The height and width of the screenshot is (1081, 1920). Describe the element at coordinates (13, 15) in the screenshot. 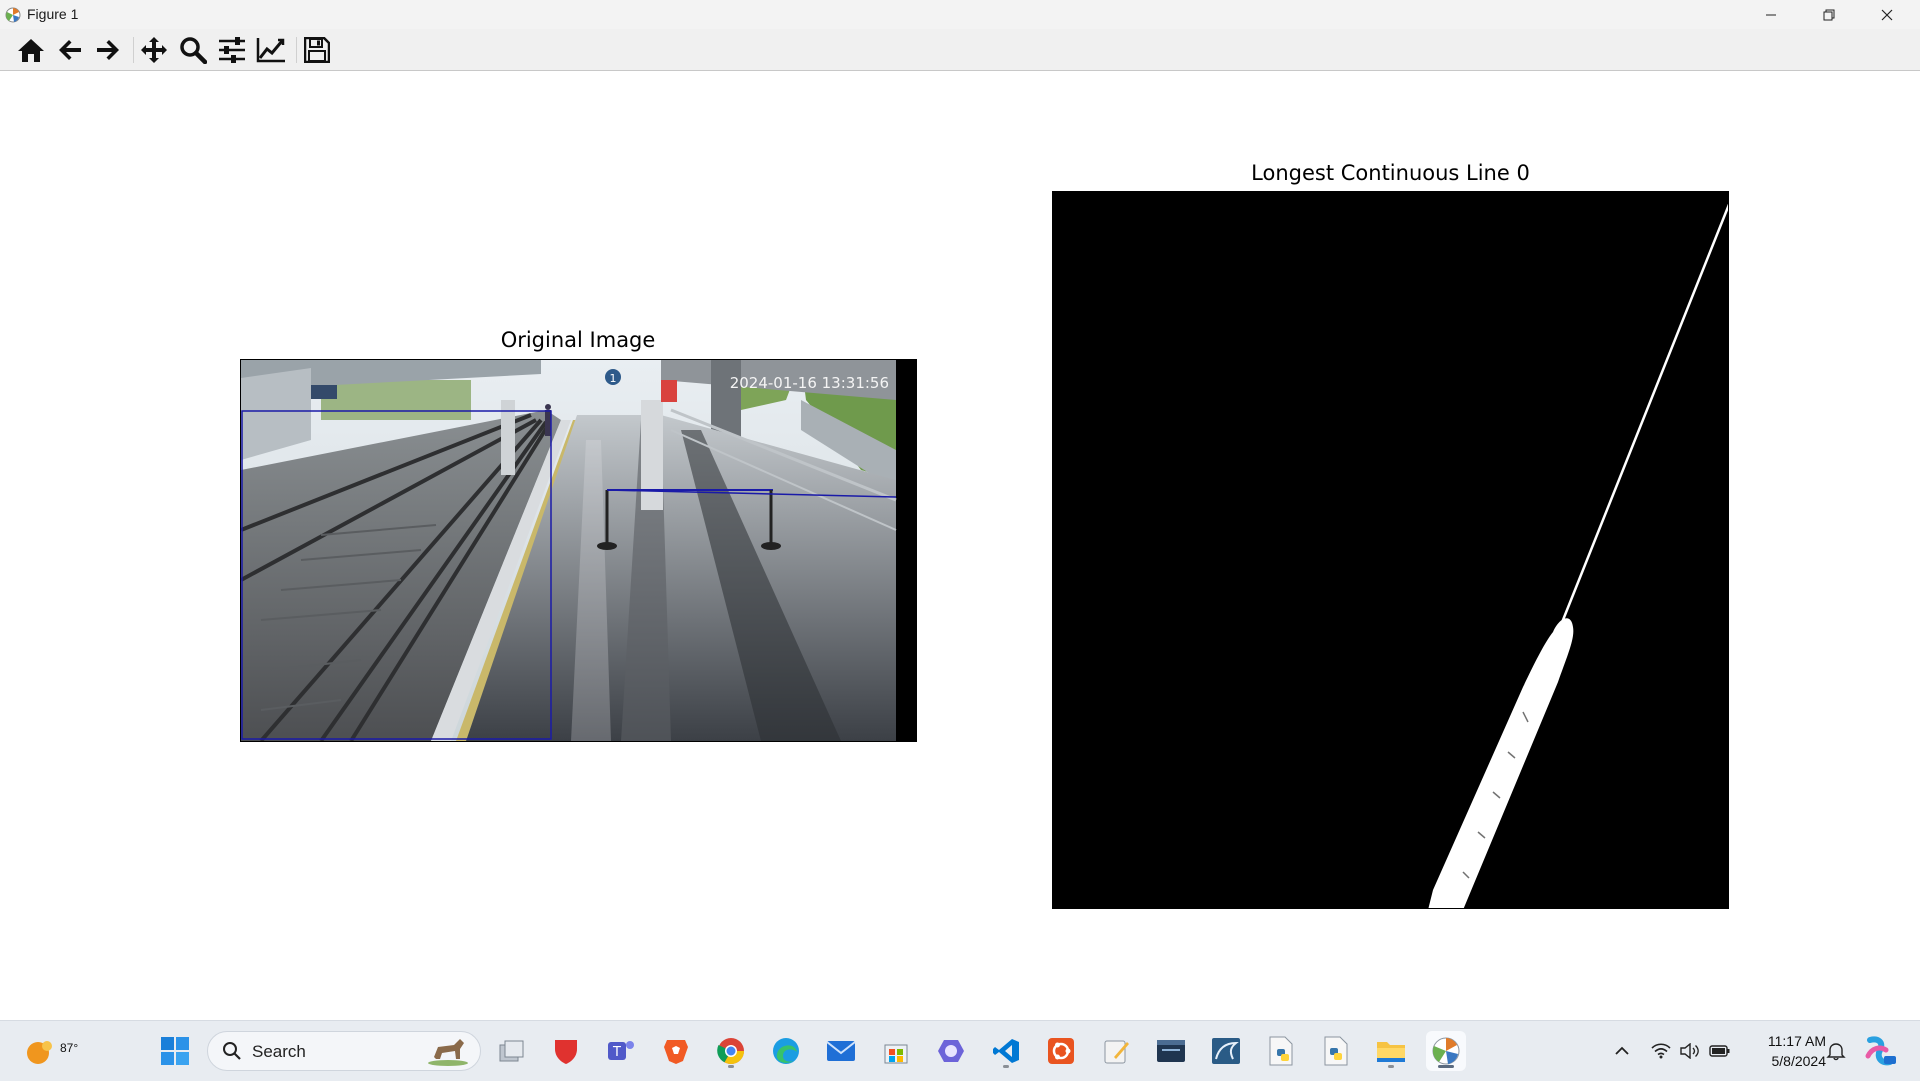

I see `matplotlib-app-icon` at that location.